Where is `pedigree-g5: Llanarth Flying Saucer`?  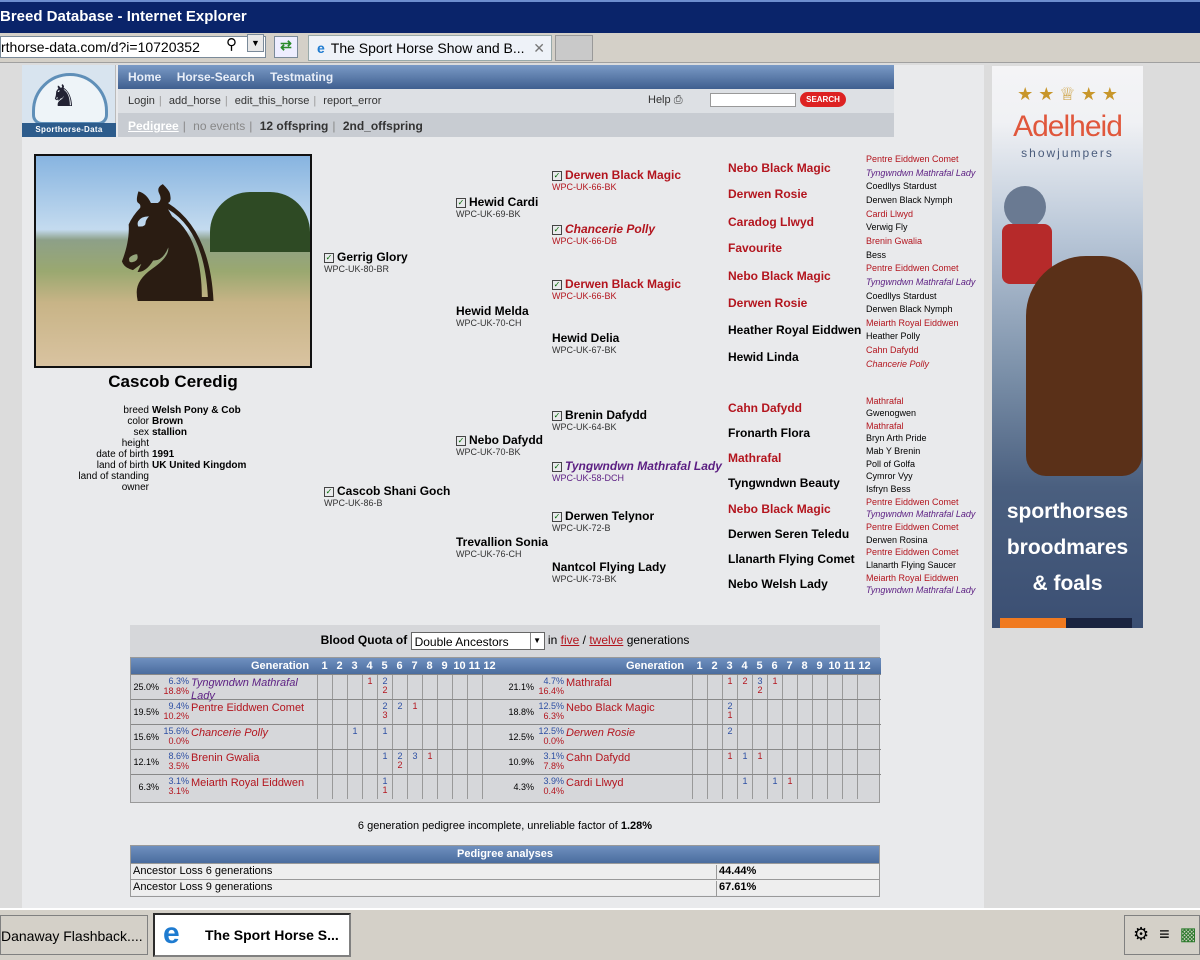 pedigree-g5: Llanarth Flying Saucer is located at coordinates (911, 565).